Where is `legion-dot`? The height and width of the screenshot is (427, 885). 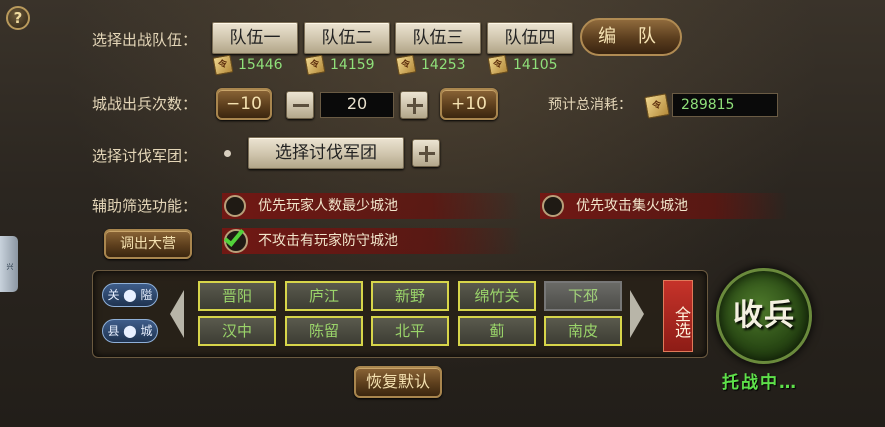
legion-dot is located at coordinates (227, 153).